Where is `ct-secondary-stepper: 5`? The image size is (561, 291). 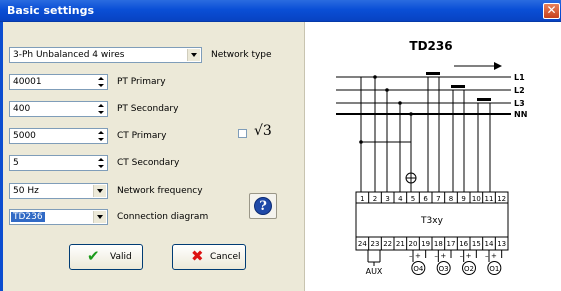 ct-secondary-stepper: 5 is located at coordinates (58, 163).